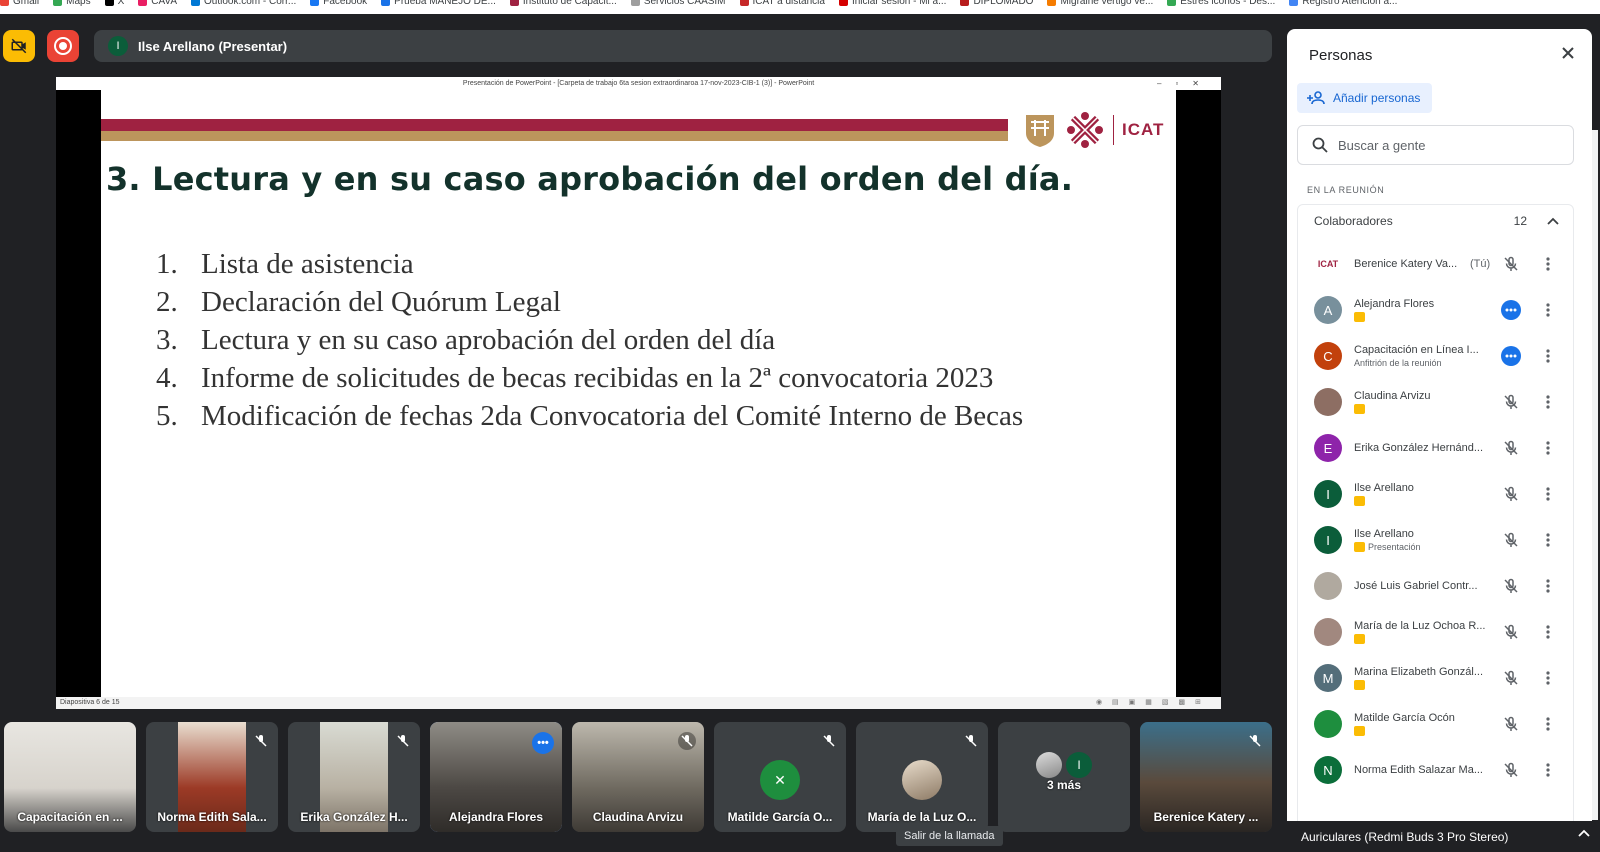  What do you see at coordinates (1316, 98) in the screenshot?
I see `add-person-icon` at bounding box center [1316, 98].